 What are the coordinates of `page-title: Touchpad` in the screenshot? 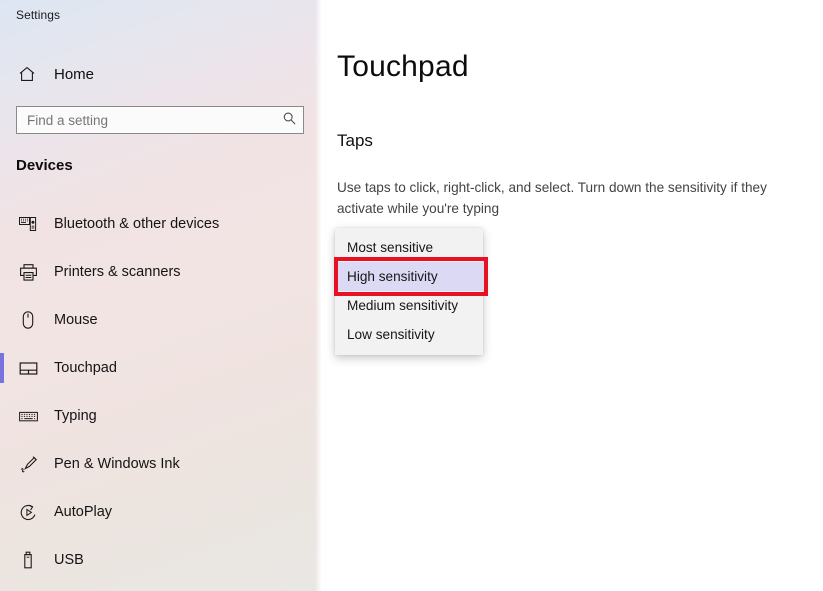 It's located at (403, 66).